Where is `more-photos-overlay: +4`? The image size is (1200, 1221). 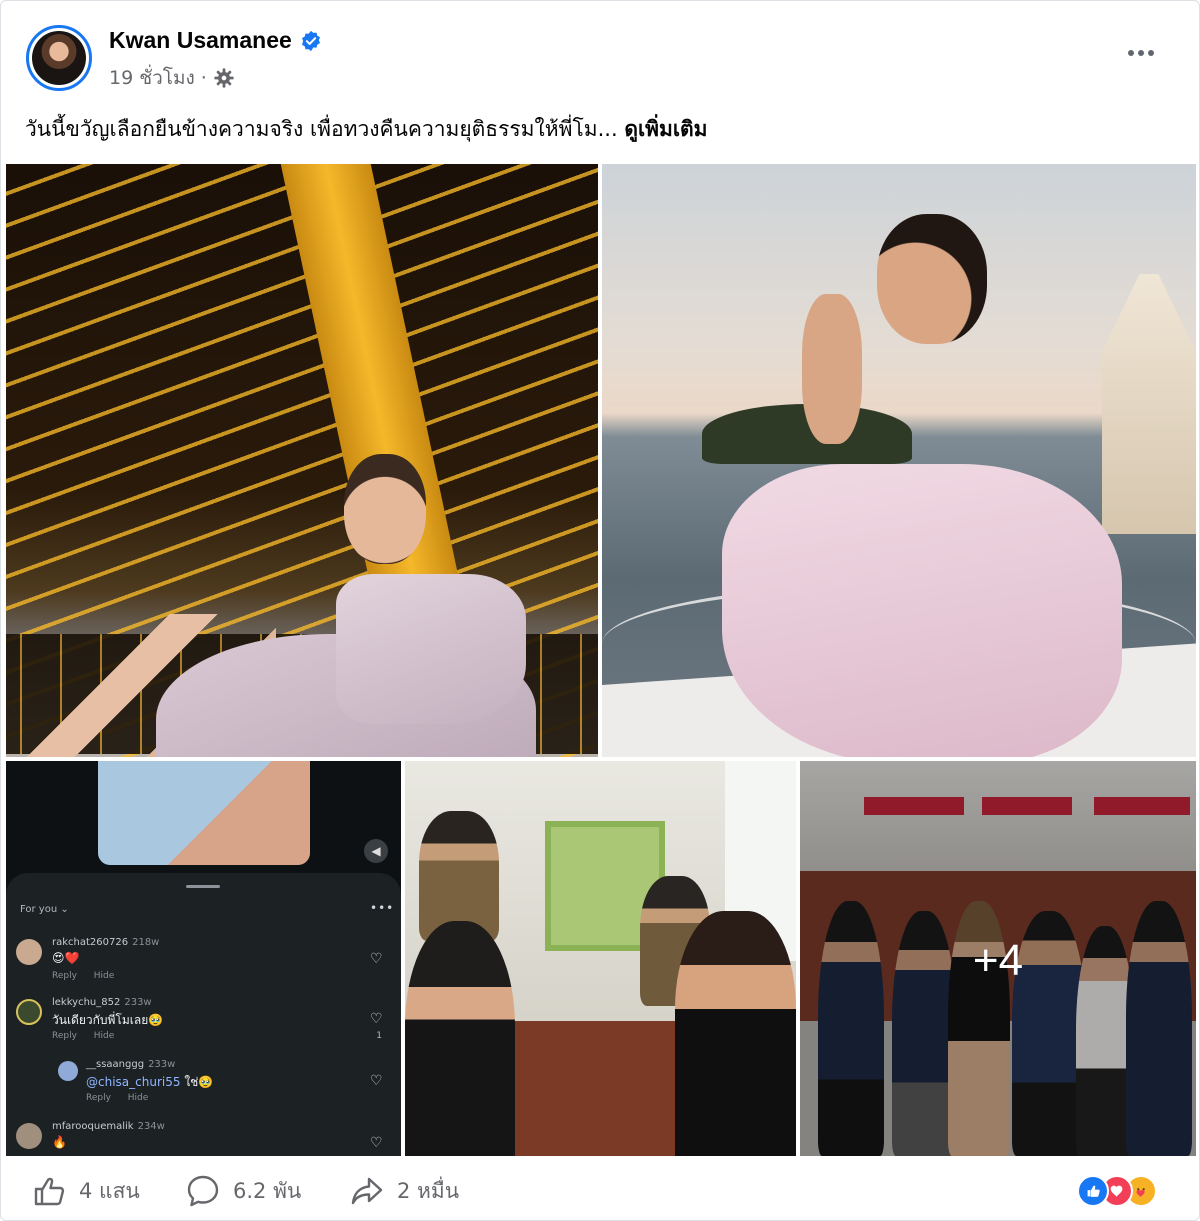
more-photos-overlay: +4 is located at coordinates (998, 958).